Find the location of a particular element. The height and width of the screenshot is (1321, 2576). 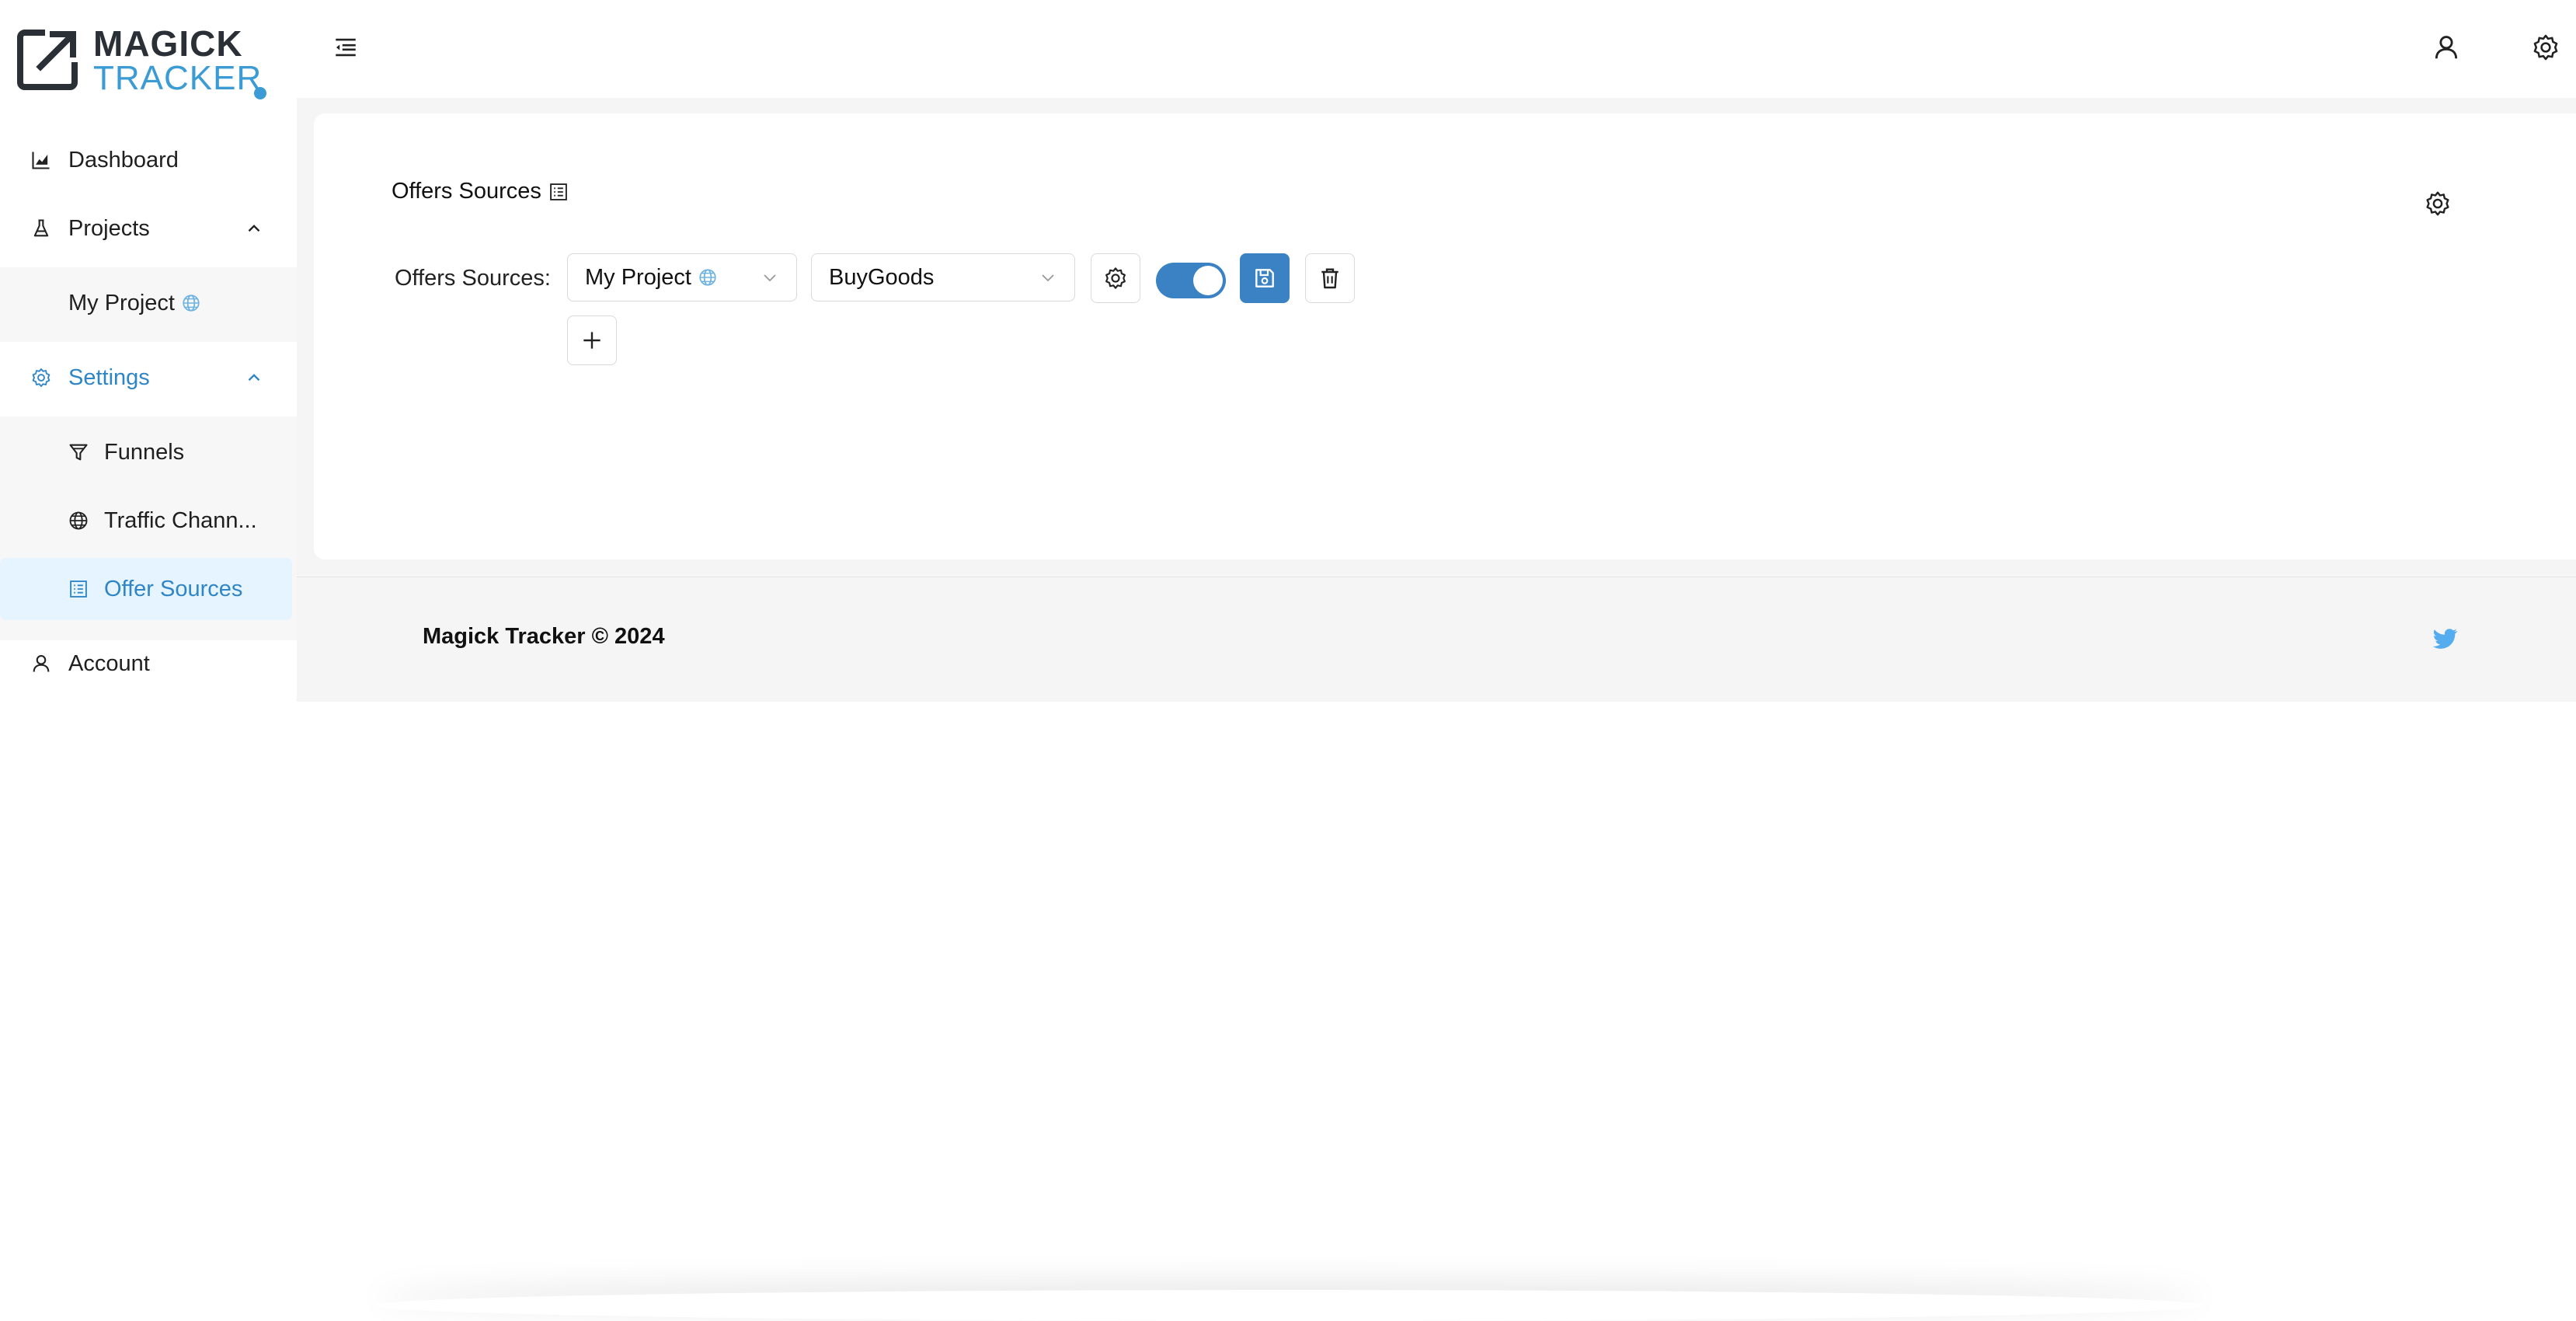

save-icon is located at coordinates (1264, 278).